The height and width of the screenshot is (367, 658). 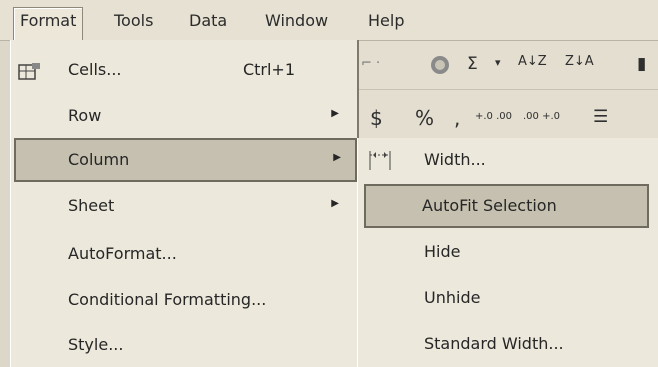 I want to click on menu-item-hide: Hide, so click(x=508, y=252).